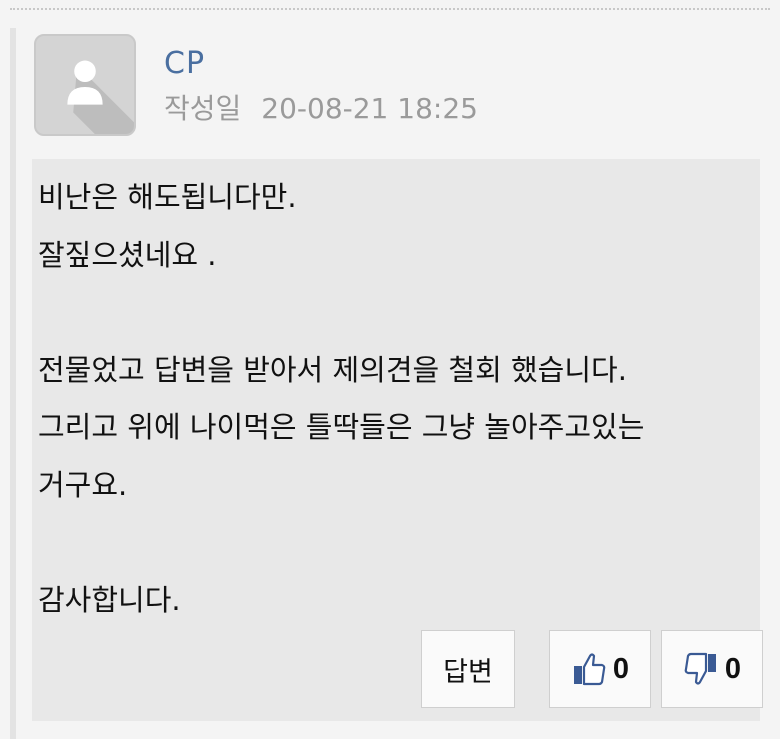 This screenshot has height=739, width=780. Describe the element at coordinates (621, 668) in the screenshot. I see `like-count: 0` at that location.